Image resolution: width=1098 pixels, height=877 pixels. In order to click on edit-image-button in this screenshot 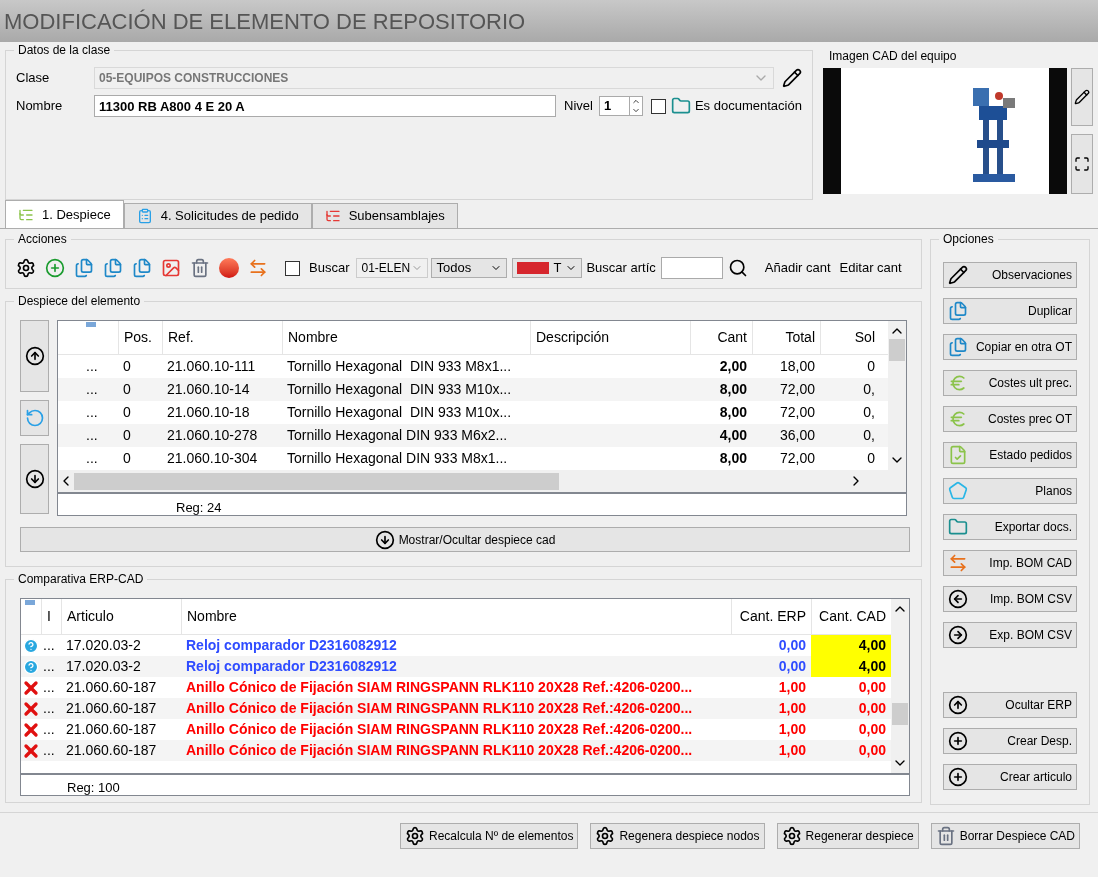, I will do `click(1082, 97)`.